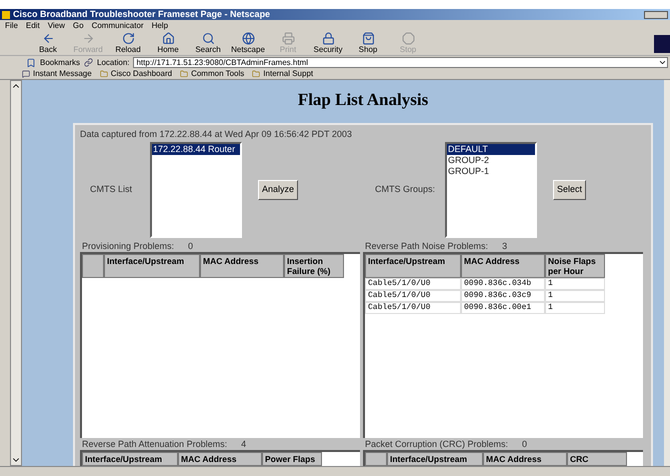 The image size is (670, 476). I want to click on personal-link: Instant Message, so click(62, 74).